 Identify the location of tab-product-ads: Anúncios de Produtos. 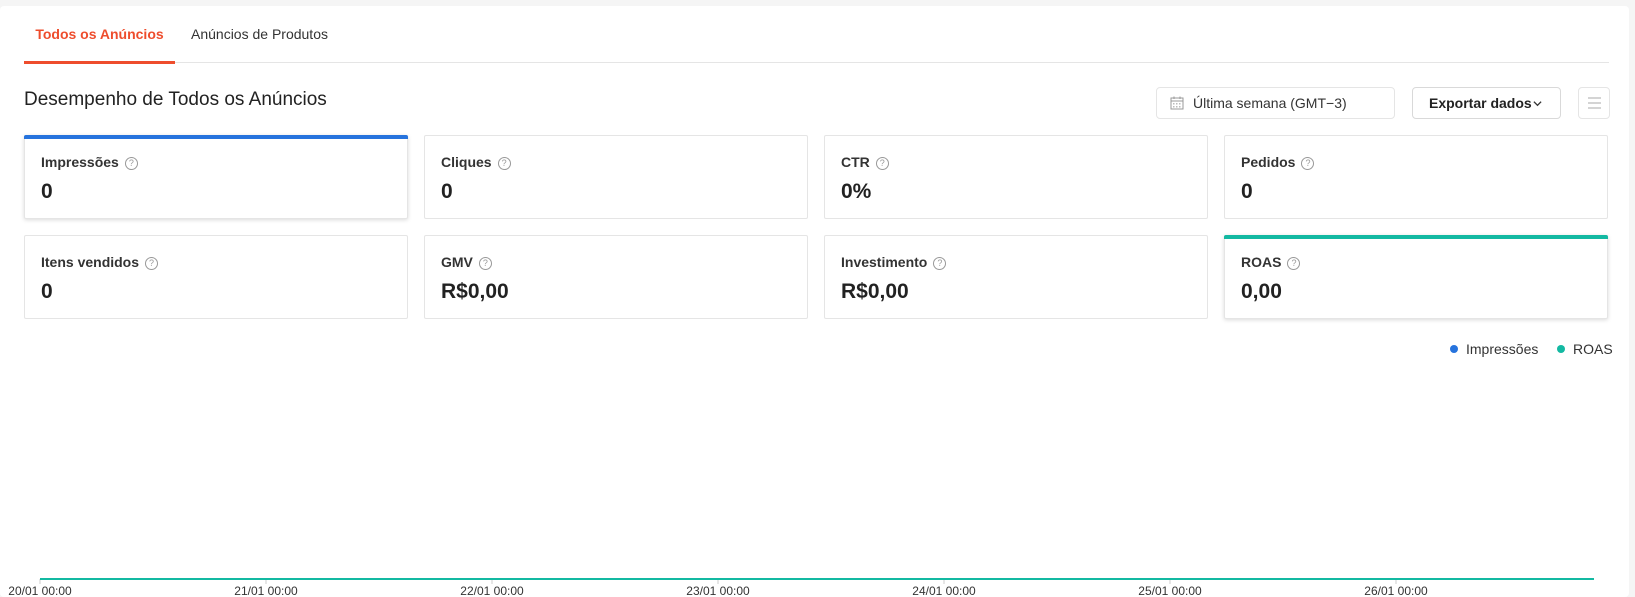
(259, 34).